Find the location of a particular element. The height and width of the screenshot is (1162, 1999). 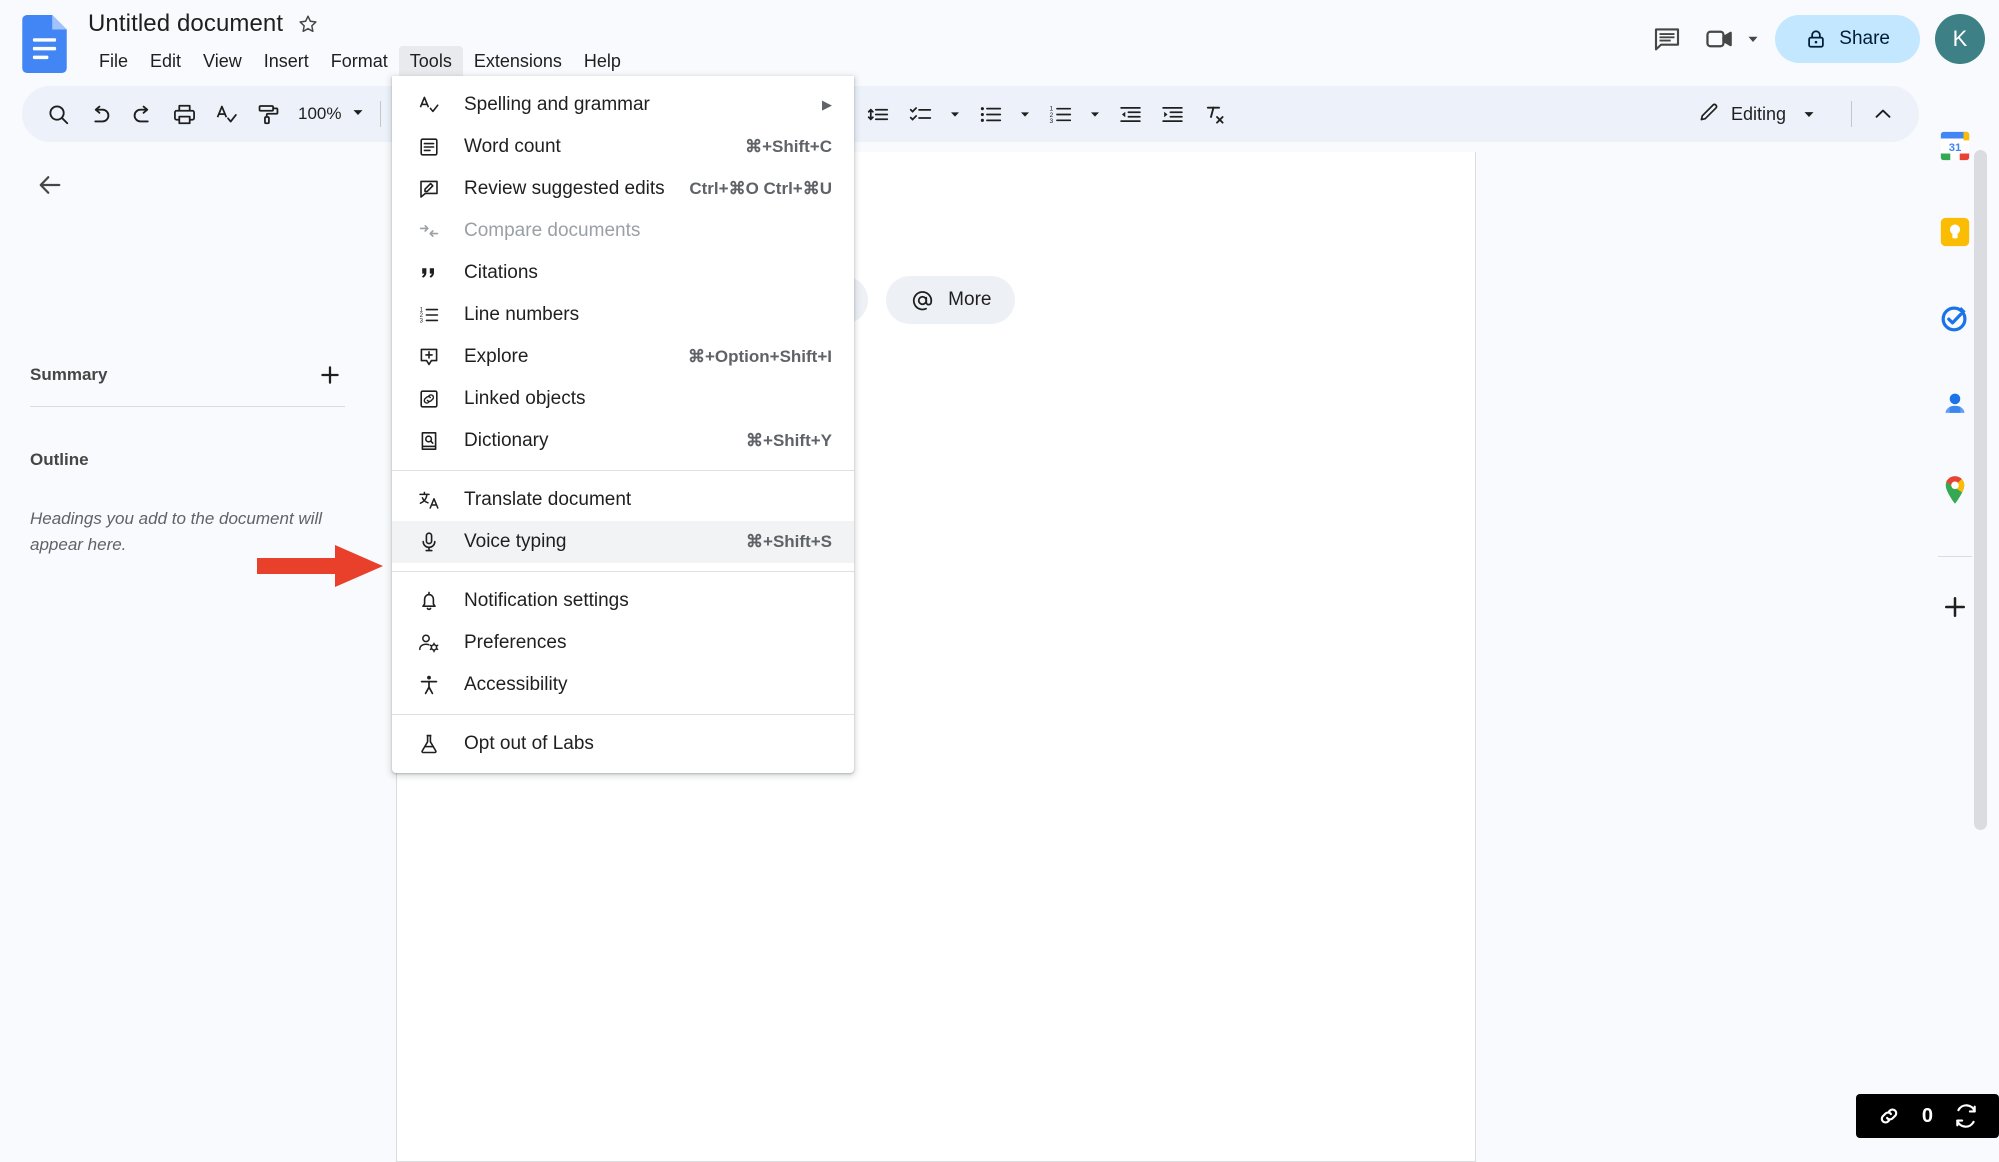

menu-item-voice-typing: Voice typing ⌘+Shift+S is located at coordinates (623, 542).